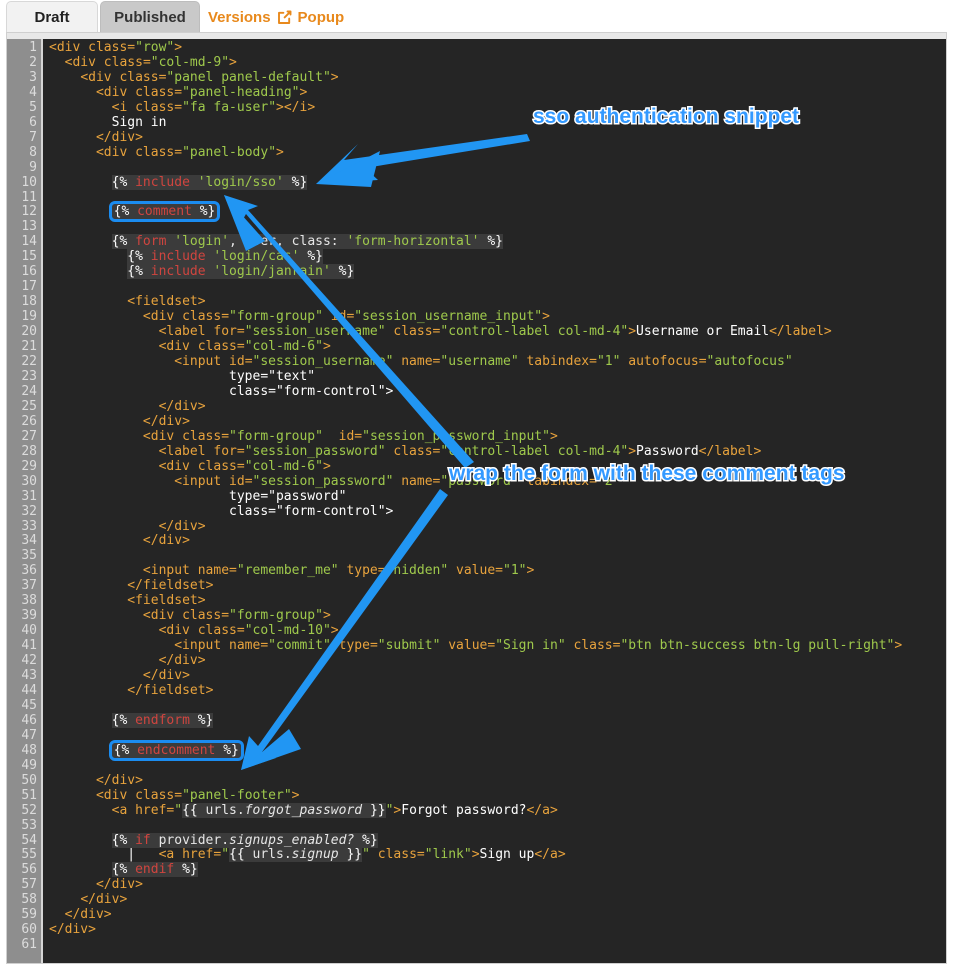 The height and width of the screenshot is (970, 958). What do you see at coordinates (108, 122) in the screenshot?
I see `code-line: Sign in` at bounding box center [108, 122].